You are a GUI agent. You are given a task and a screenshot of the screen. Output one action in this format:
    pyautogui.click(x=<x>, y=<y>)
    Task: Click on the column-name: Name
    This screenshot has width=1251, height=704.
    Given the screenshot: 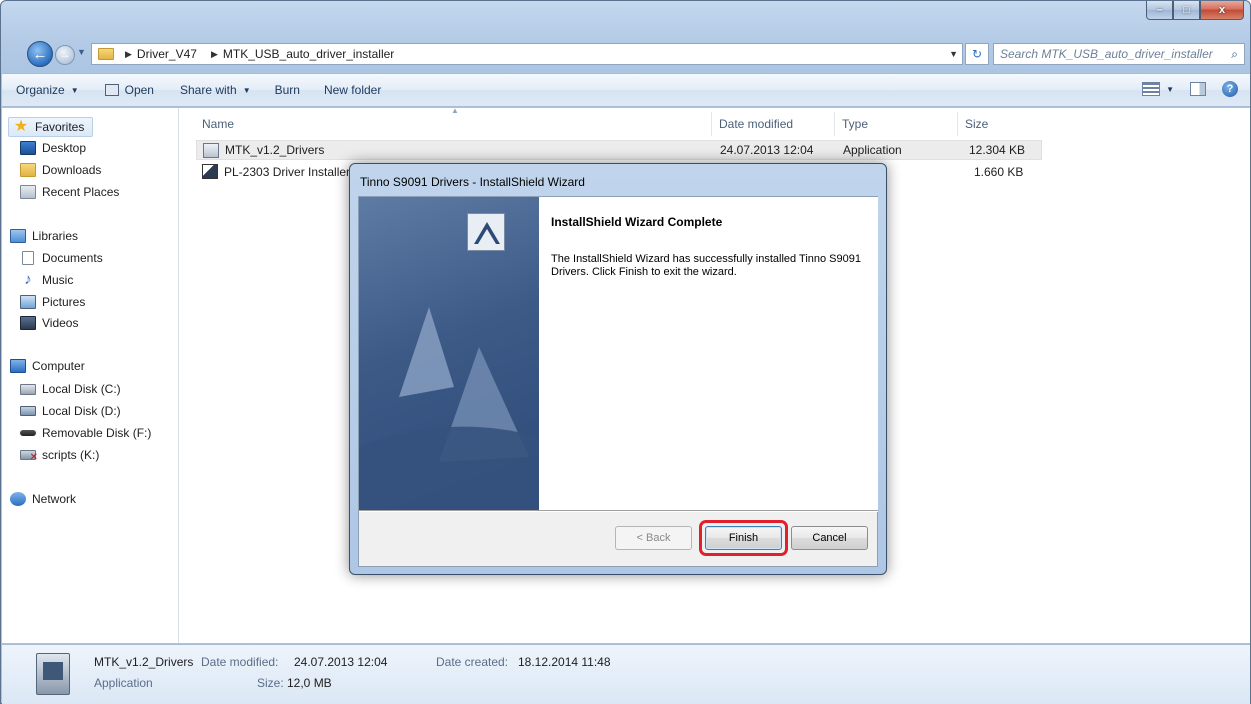 What is the action you would take?
    pyautogui.click(x=454, y=124)
    